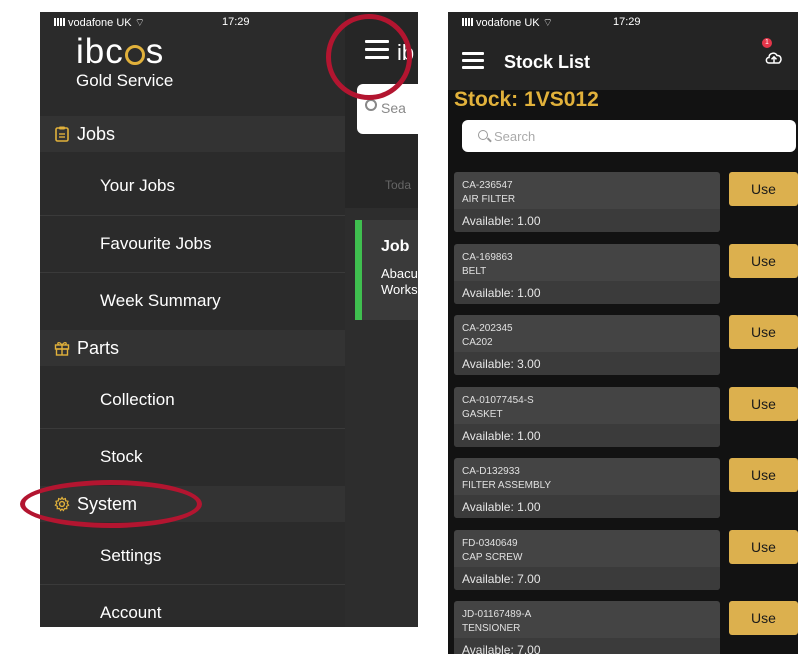 The width and height of the screenshot is (798, 654). Describe the element at coordinates (137, 185) in the screenshot. I see `menu-item-label: Your Jobs` at that location.